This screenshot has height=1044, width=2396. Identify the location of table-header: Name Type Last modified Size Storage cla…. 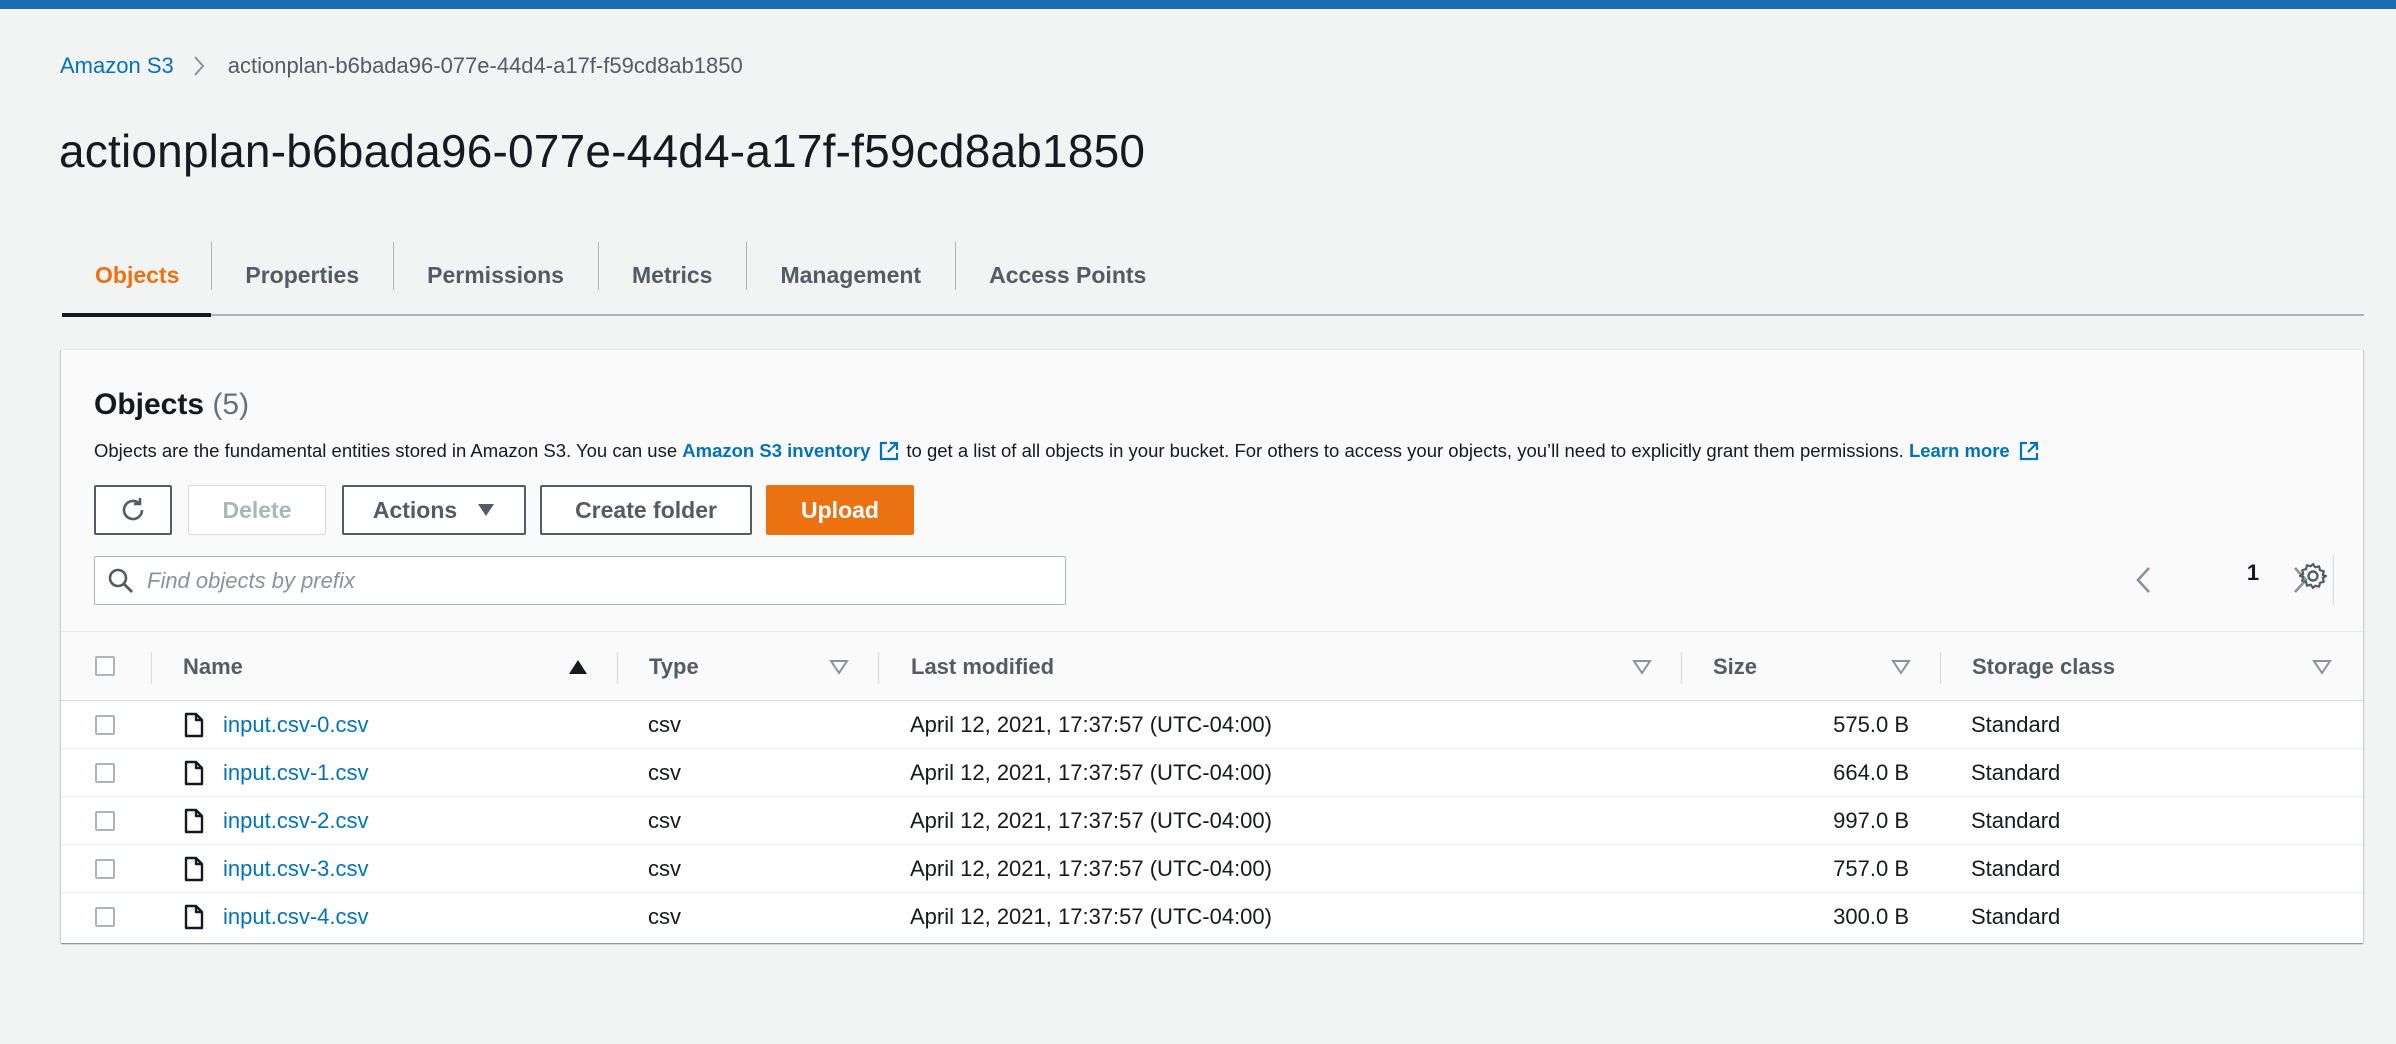
(1212, 666).